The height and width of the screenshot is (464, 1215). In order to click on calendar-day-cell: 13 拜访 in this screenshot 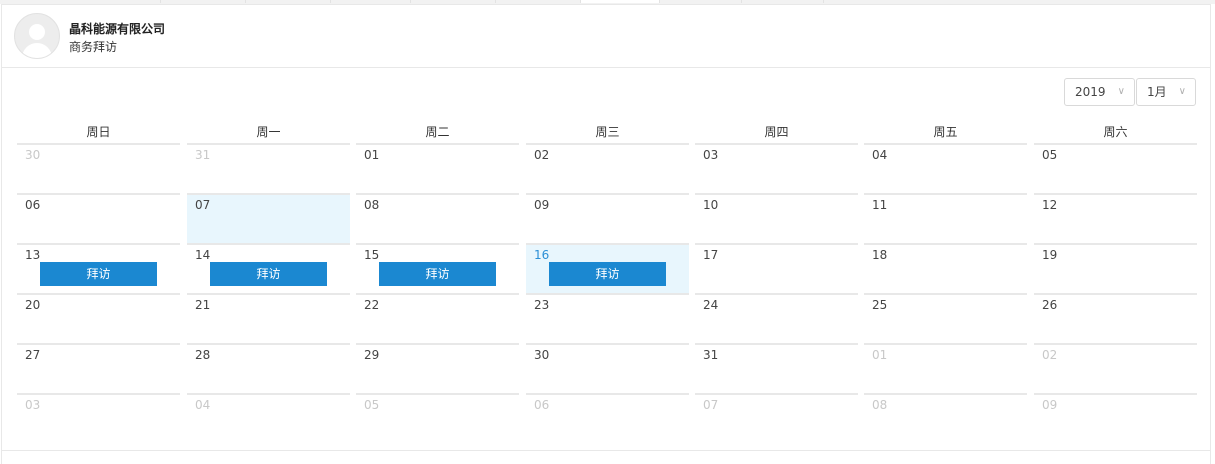, I will do `click(98, 269)`.